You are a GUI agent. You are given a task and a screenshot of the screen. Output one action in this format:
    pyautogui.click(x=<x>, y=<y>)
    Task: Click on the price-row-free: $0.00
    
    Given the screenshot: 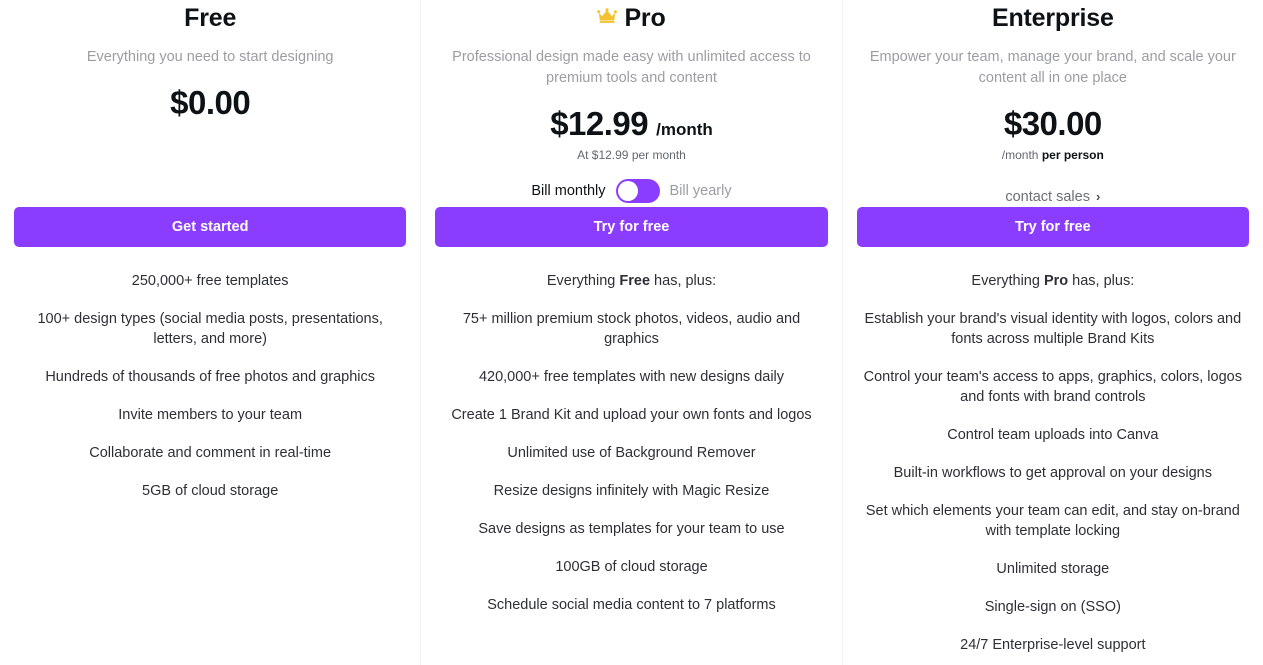 What is the action you would take?
    pyautogui.click(x=210, y=103)
    